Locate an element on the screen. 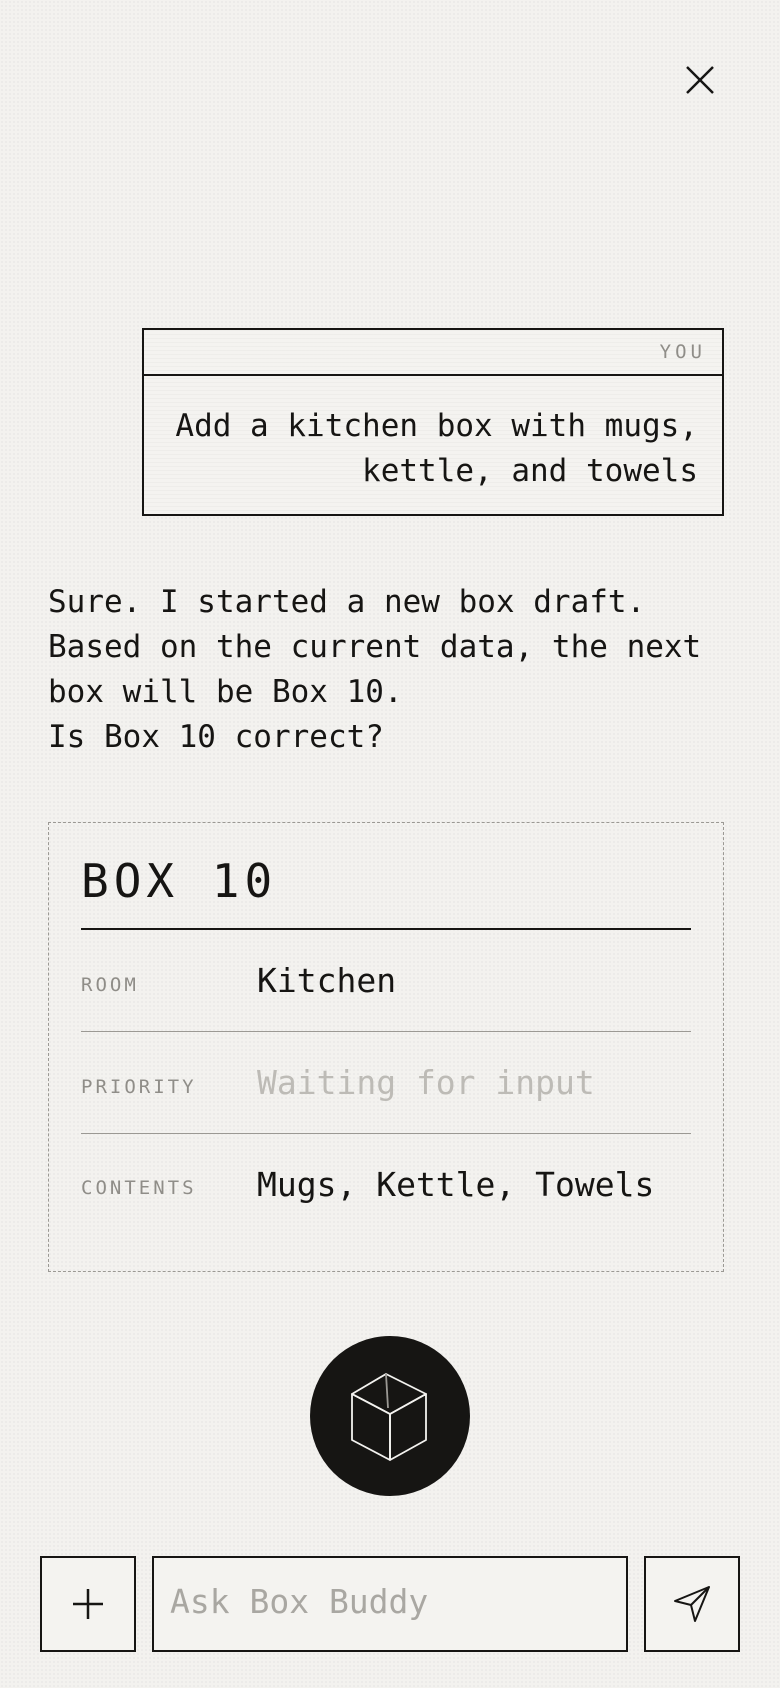 The image size is (780, 1688). box-field-priority: PRIORITY Waiting for input is located at coordinates (386, 1083).